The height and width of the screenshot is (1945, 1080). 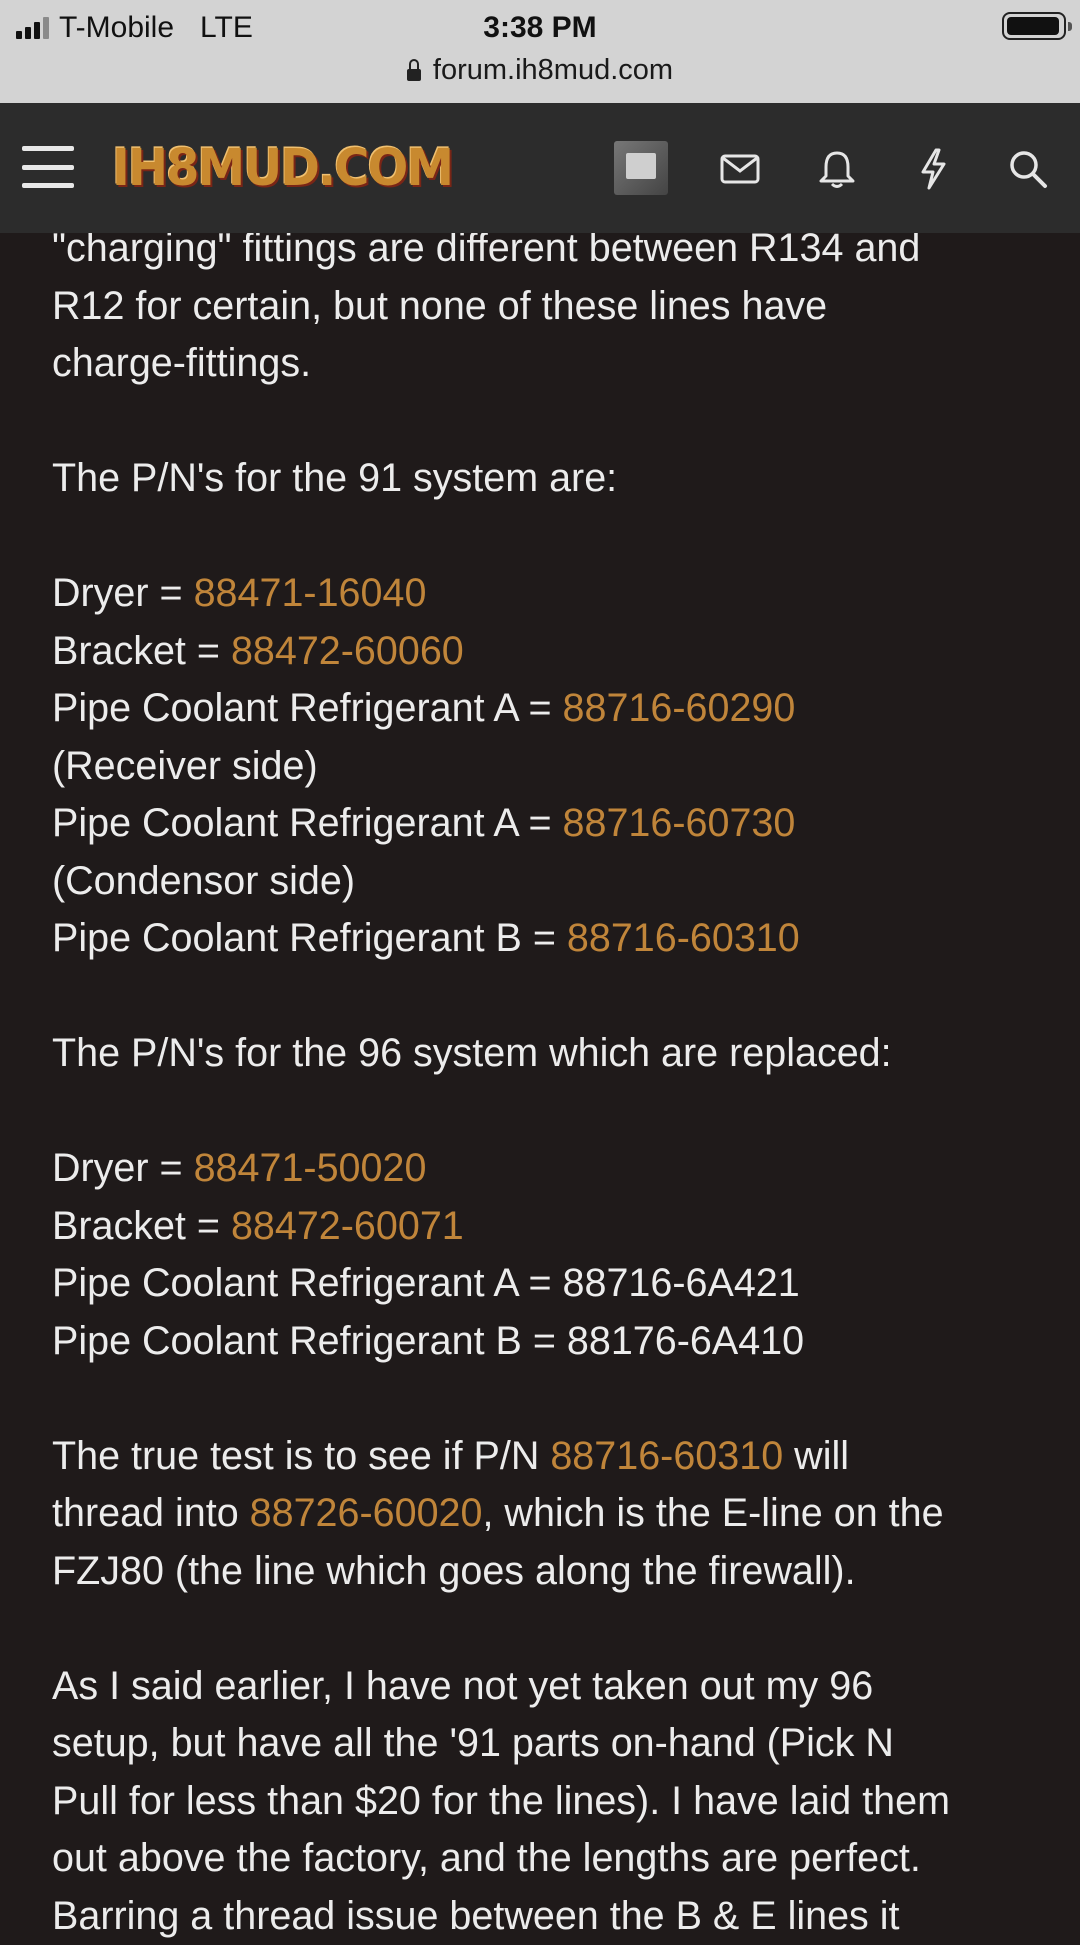 I want to click on sys91-pipe-a-receiver: Pipe Coolant Refrigerant A = 88716-60290, so click(x=546, y=709).